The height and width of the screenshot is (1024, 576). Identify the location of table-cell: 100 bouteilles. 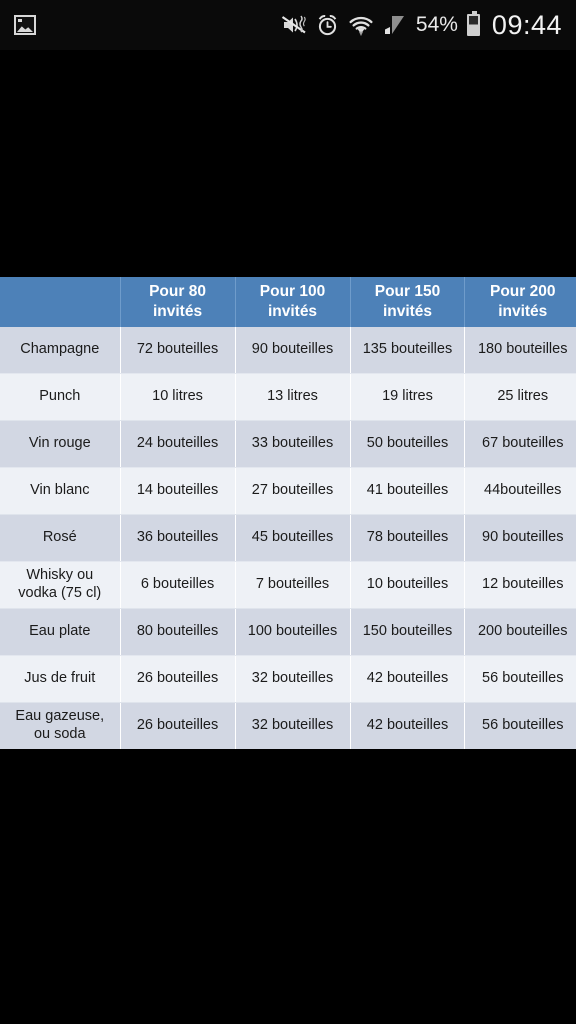
(293, 632).